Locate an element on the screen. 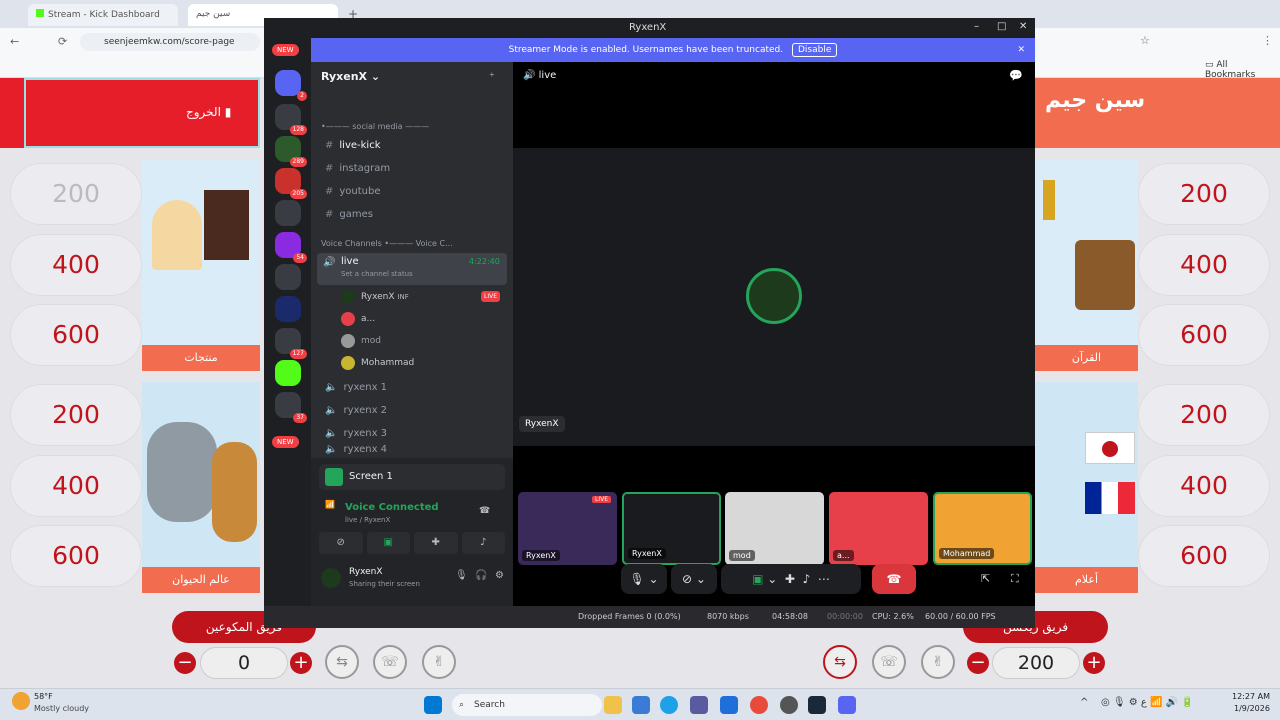  clock-time: 12:27 AM is located at coordinates (1251, 696).